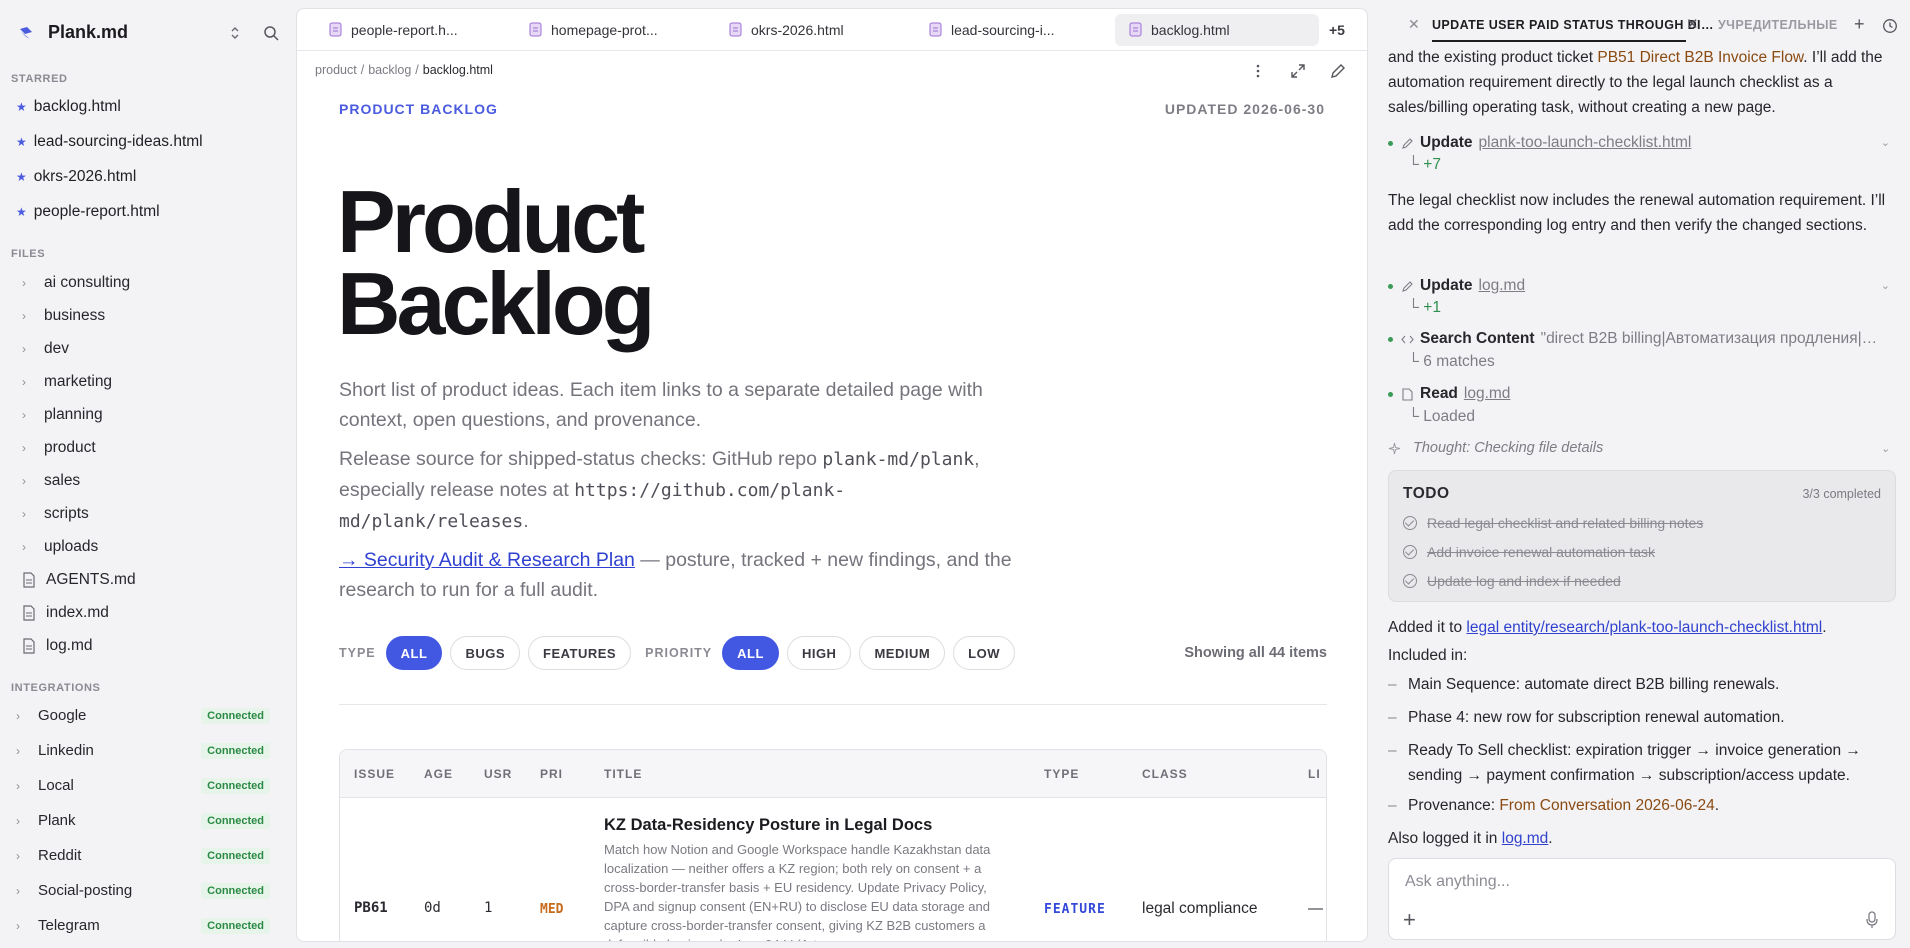  Describe the element at coordinates (902, 653) in the screenshot. I see `priority-filter-medium: MEDIUM` at that location.